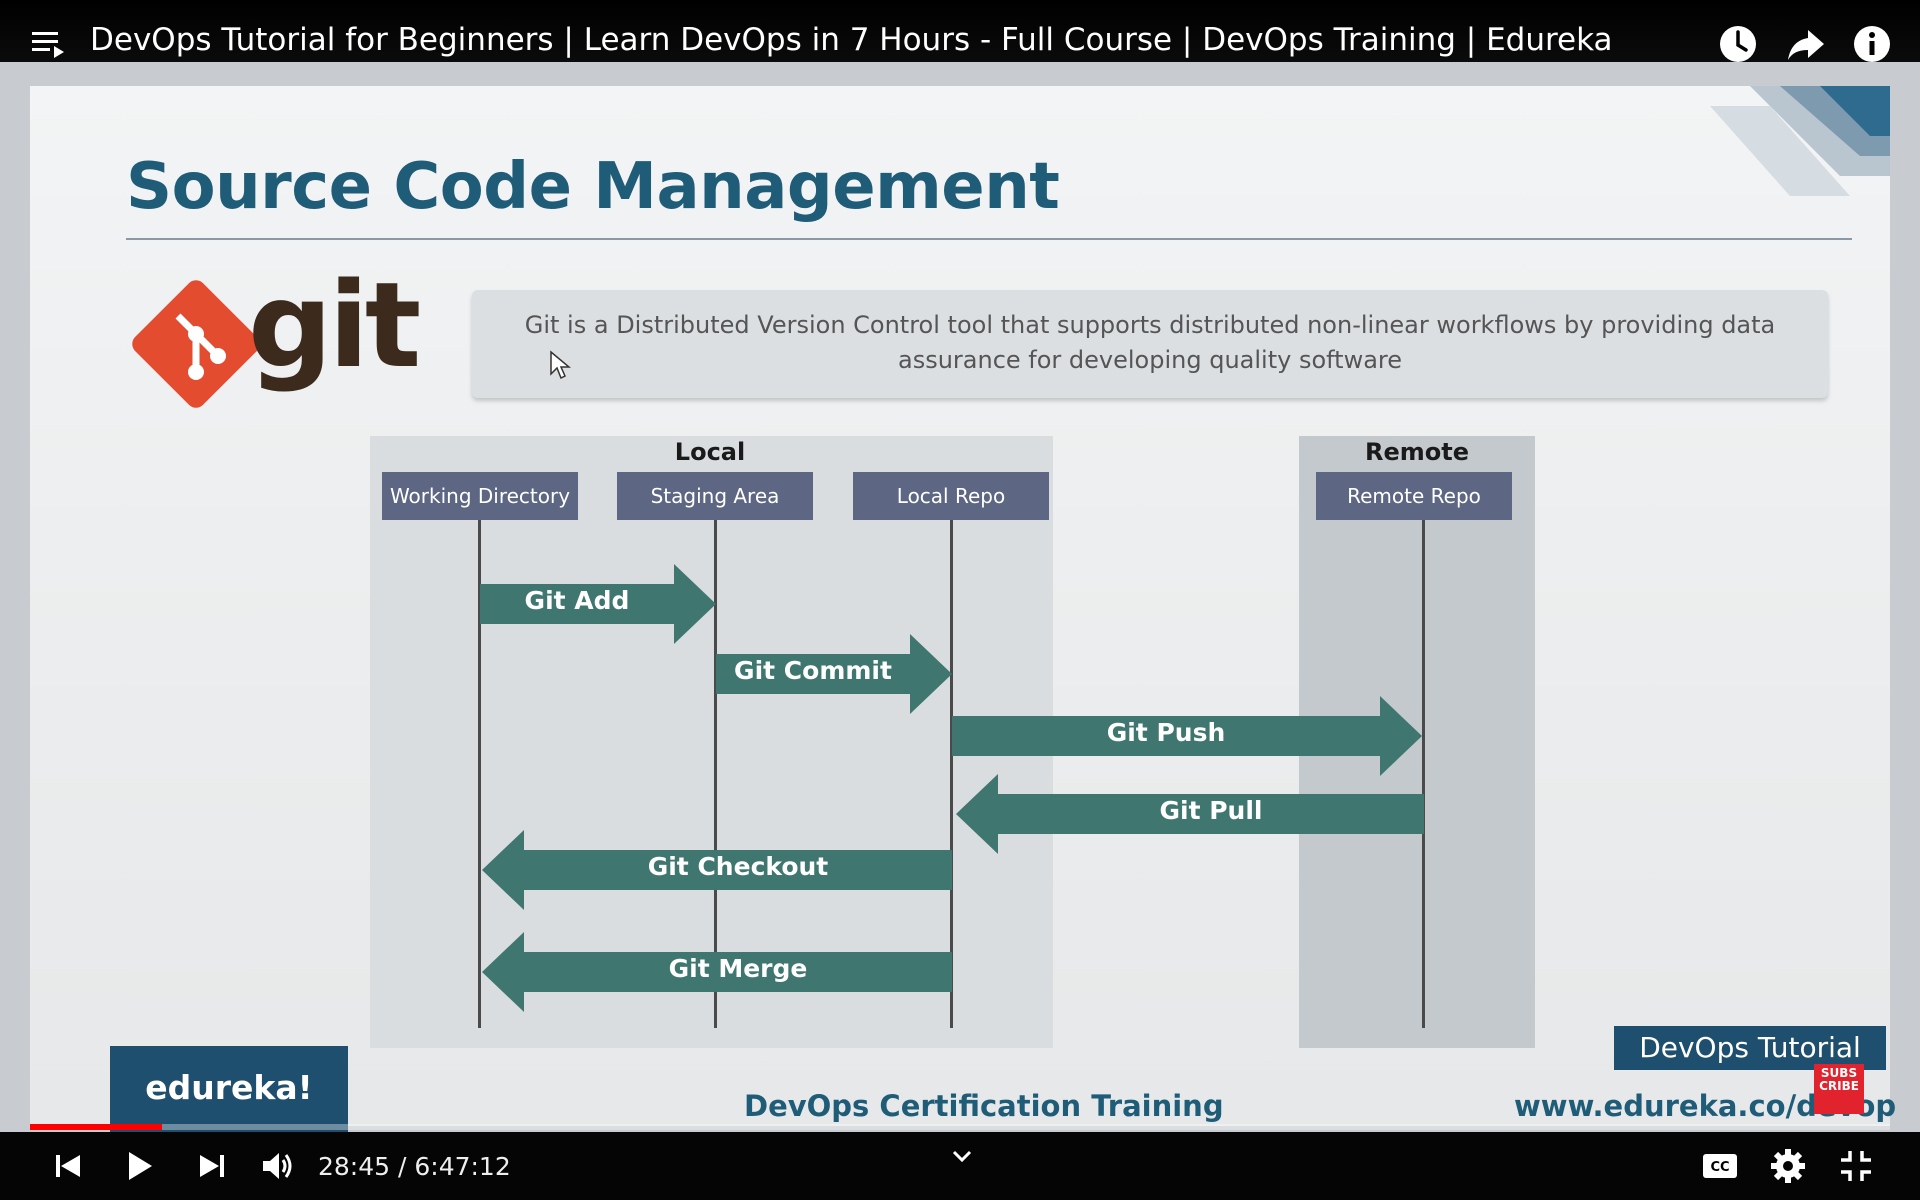  What do you see at coordinates (1806, 44) in the screenshot?
I see `share-icon` at bounding box center [1806, 44].